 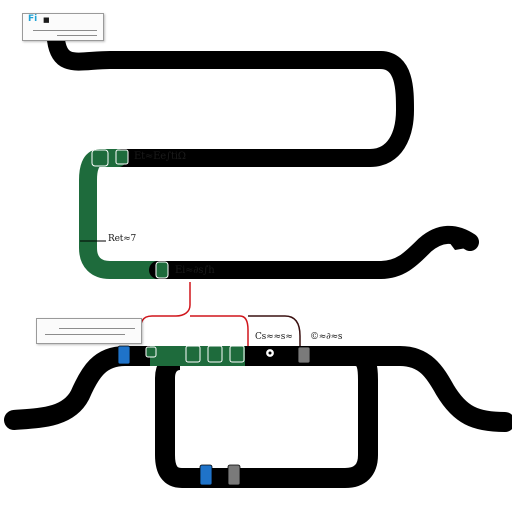 What do you see at coordinates (89, 388) in the screenshot?
I see `lower-left-track` at bounding box center [89, 388].